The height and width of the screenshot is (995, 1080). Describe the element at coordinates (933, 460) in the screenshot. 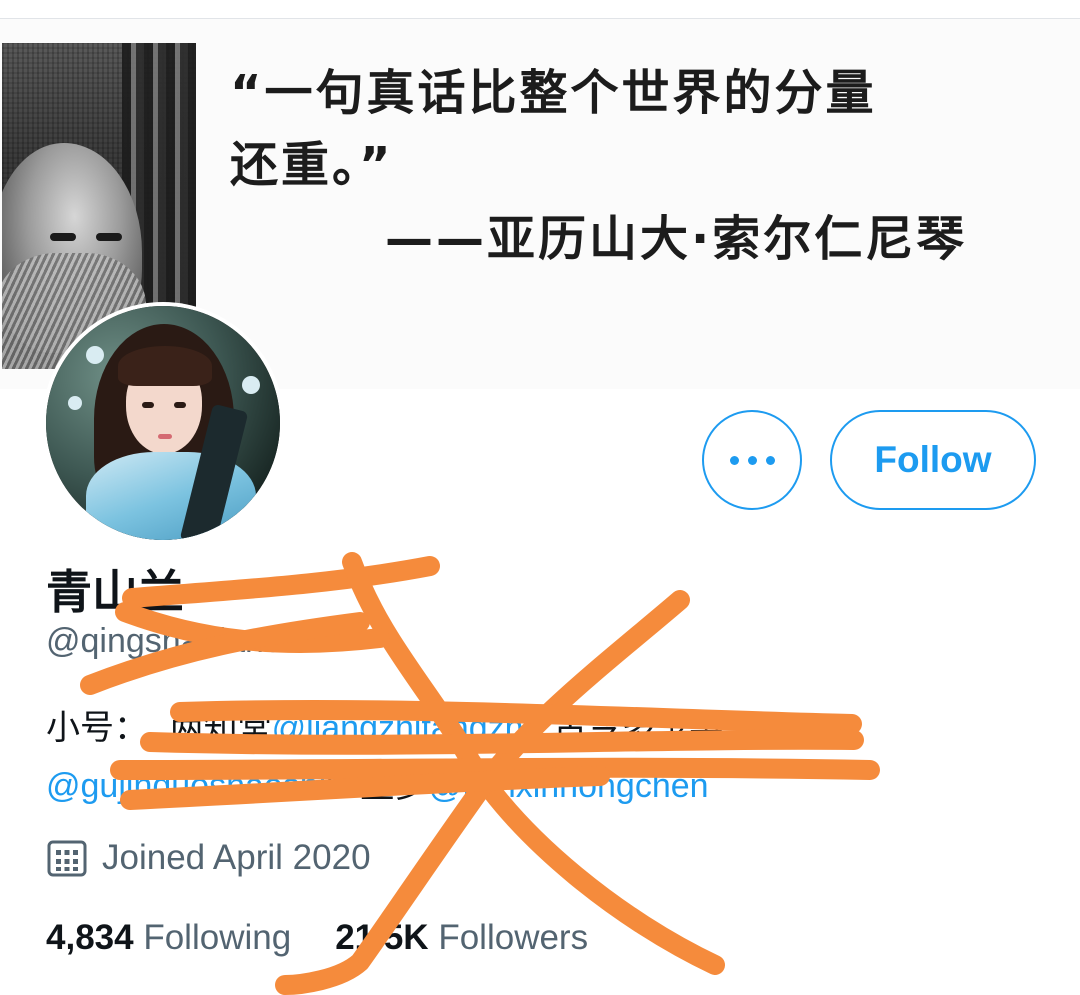

I see `follow-button: Follow` at that location.